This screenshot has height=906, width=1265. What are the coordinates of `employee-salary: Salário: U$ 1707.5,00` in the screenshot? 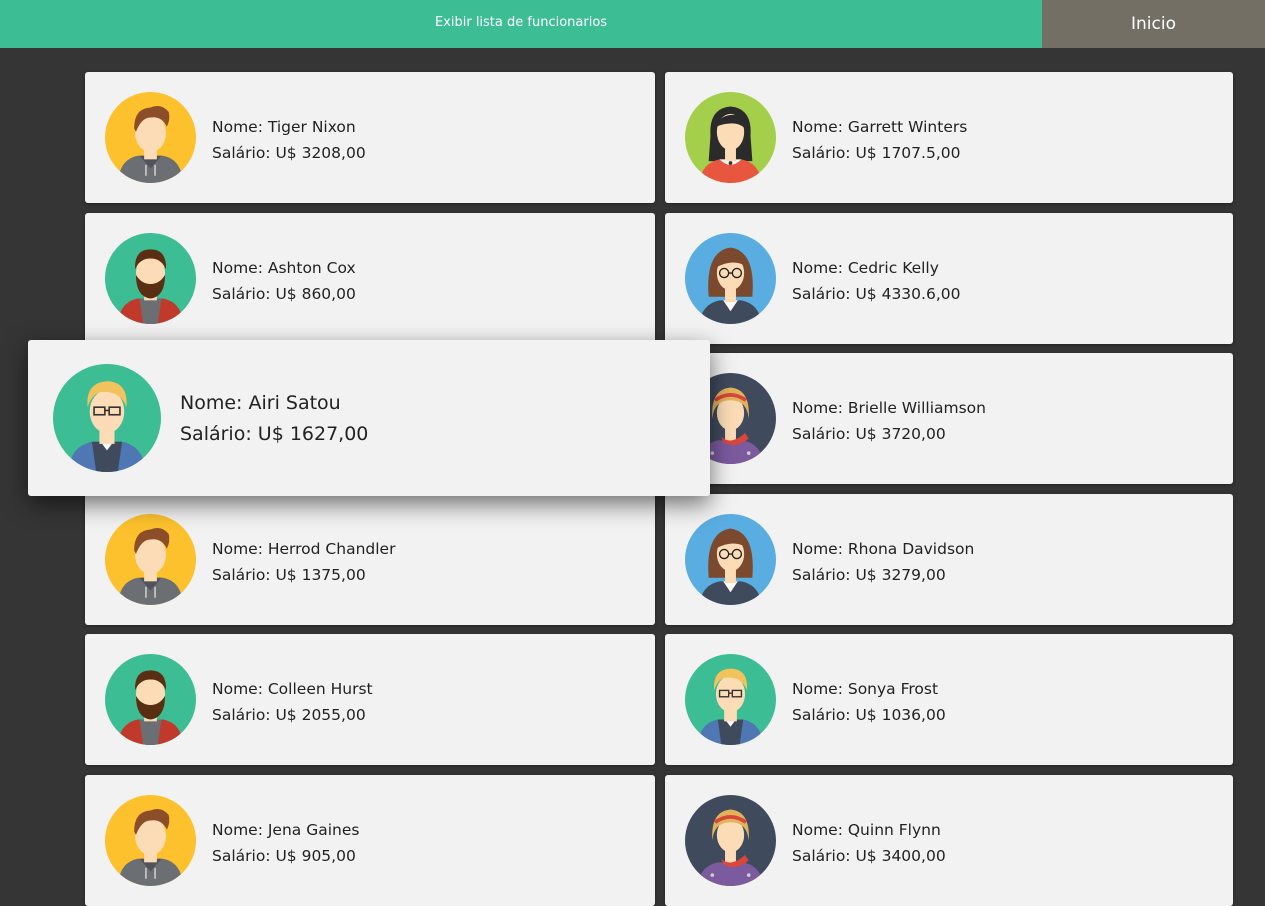 It's located at (876, 153).